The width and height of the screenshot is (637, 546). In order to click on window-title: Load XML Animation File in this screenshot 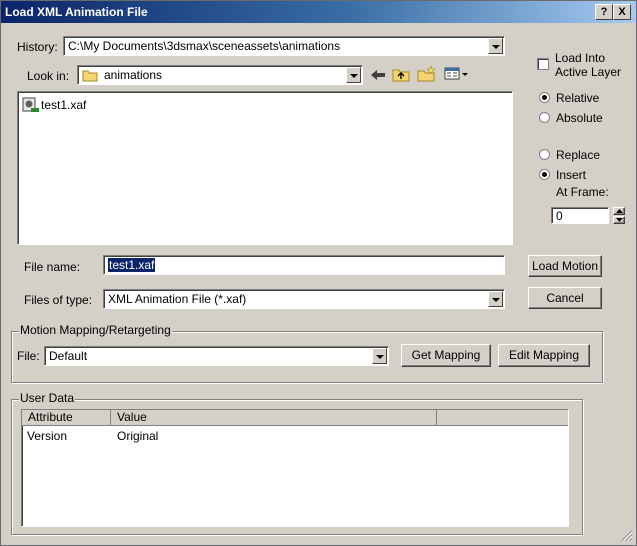, I will do `click(76, 12)`.